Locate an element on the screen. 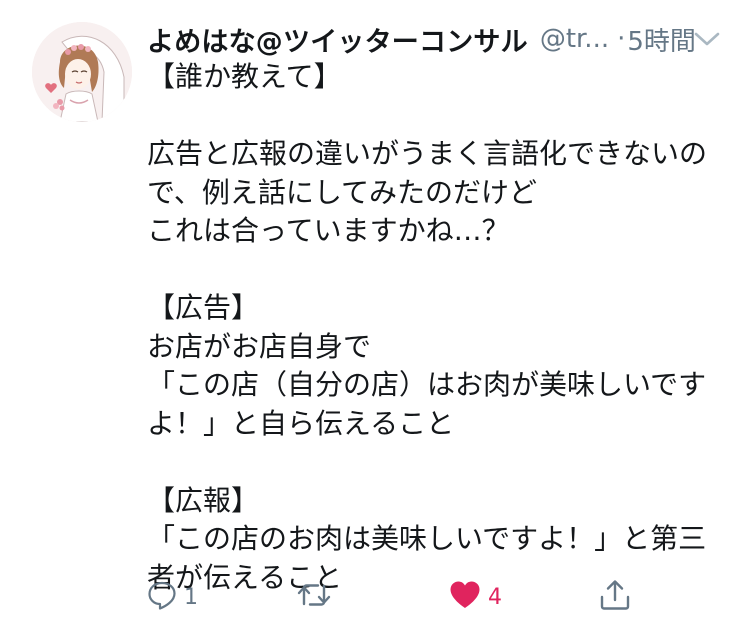 The image size is (750, 640). tweet-text-line: 【広告】 is located at coordinates (203, 307).